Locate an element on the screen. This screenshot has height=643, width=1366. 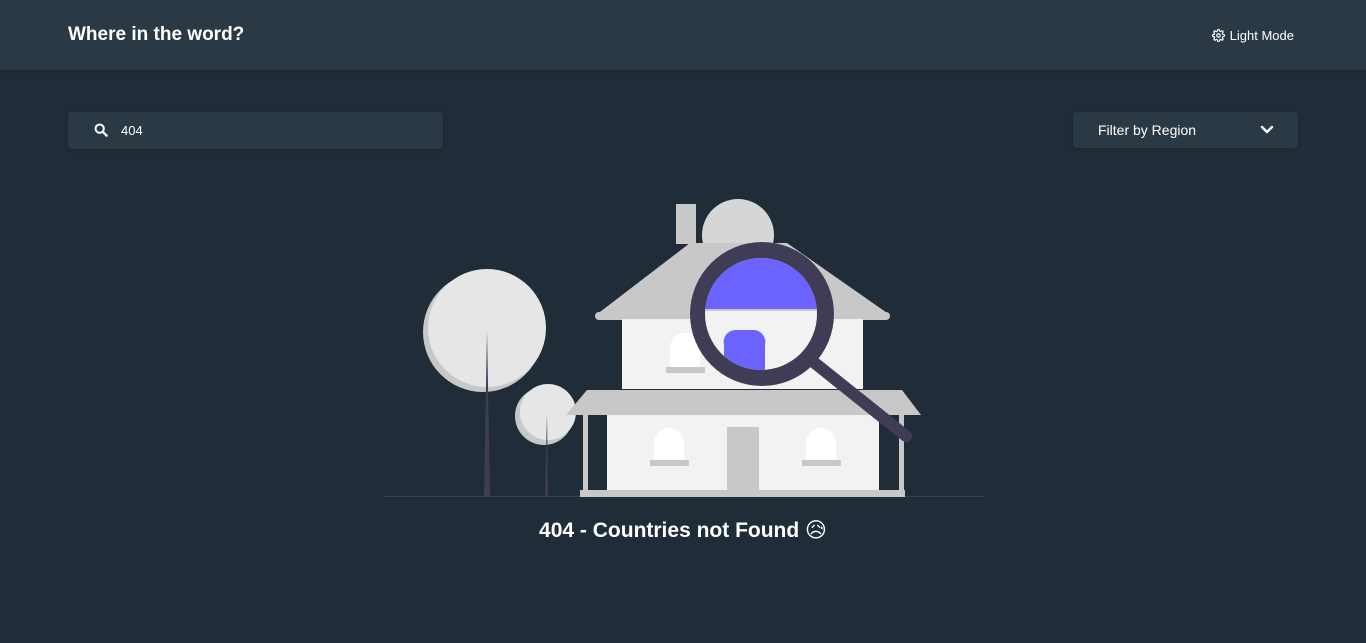
theme-toggle-label: Light Mode is located at coordinates (1261, 35).